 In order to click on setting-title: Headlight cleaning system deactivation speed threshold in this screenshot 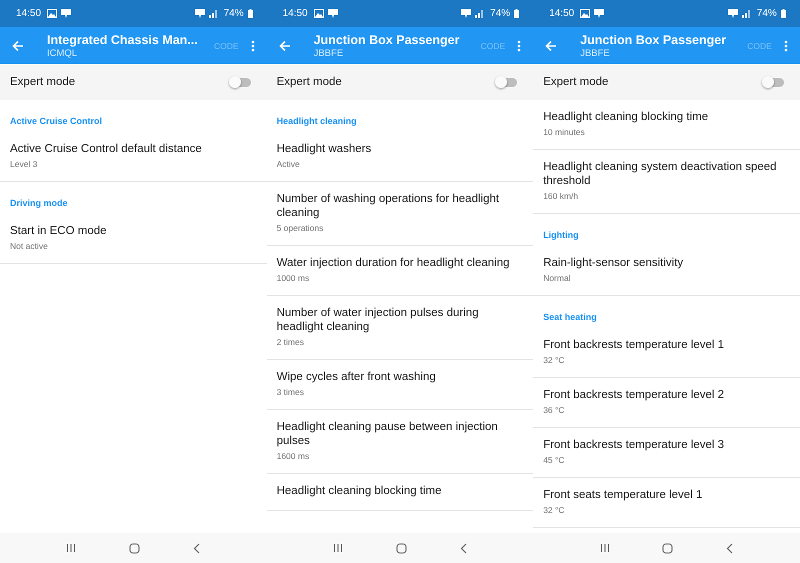, I will do `click(660, 174)`.